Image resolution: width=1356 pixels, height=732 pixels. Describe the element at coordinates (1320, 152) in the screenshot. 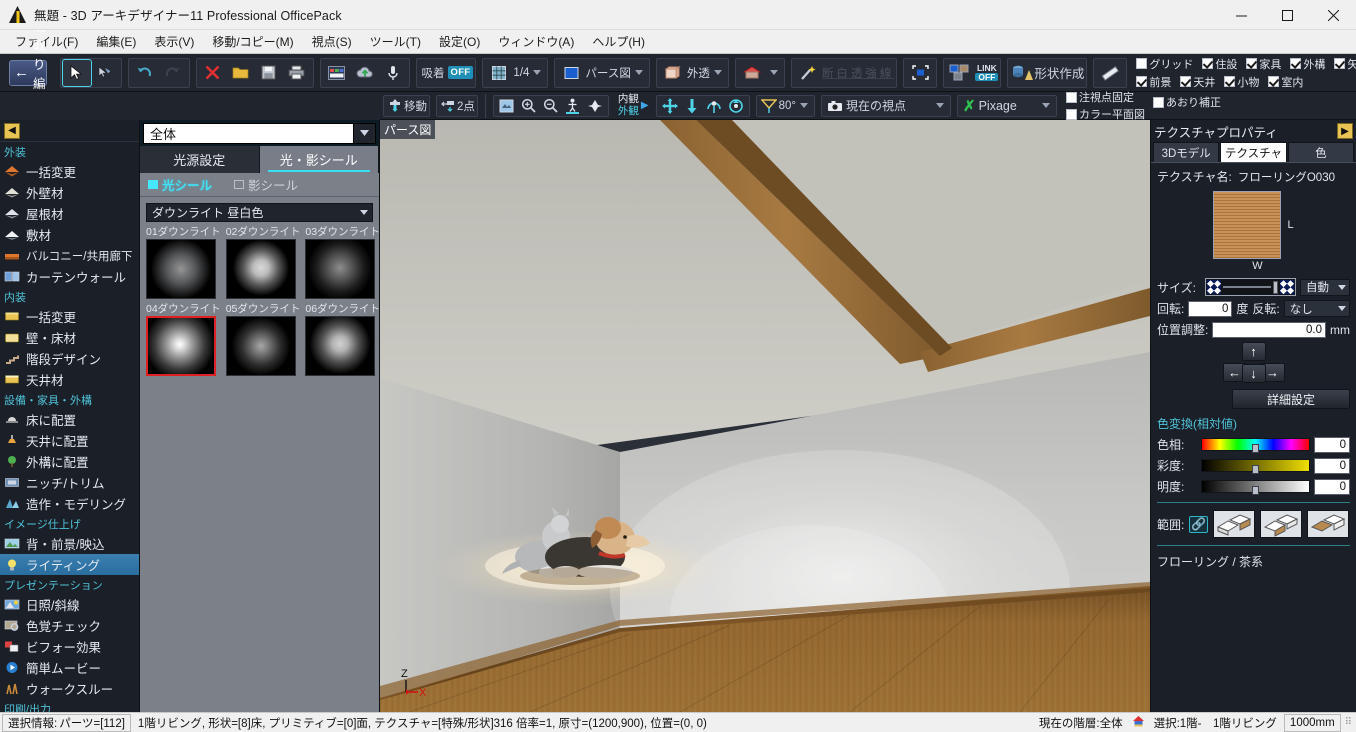

I see `tab-color: 色` at that location.